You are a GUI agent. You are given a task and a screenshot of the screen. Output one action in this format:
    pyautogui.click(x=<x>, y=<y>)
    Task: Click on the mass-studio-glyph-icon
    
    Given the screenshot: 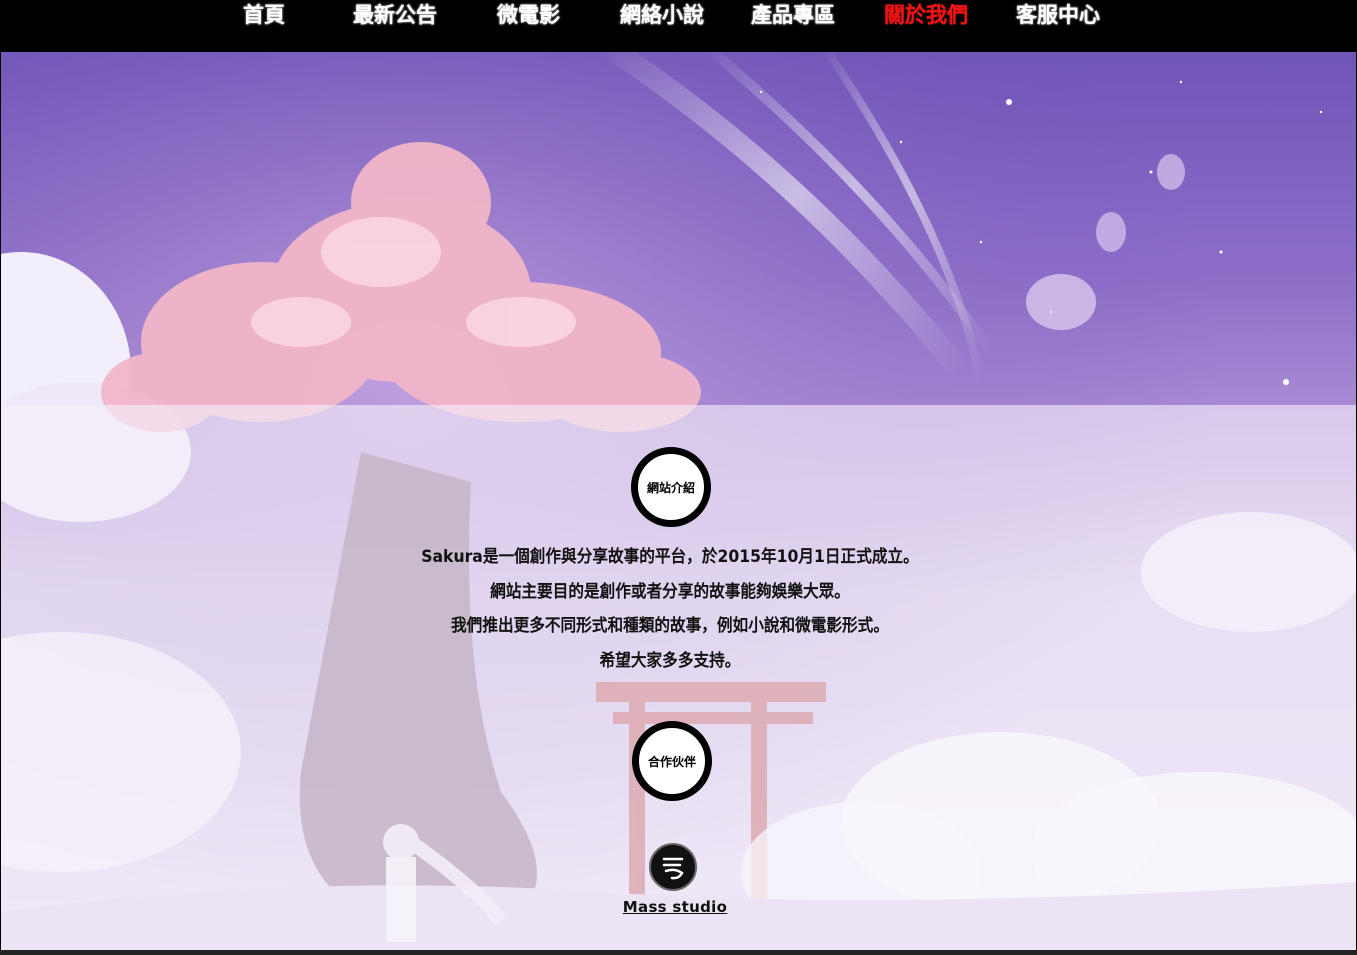 What is the action you would take?
    pyautogui.click(x=673, y=868)
    